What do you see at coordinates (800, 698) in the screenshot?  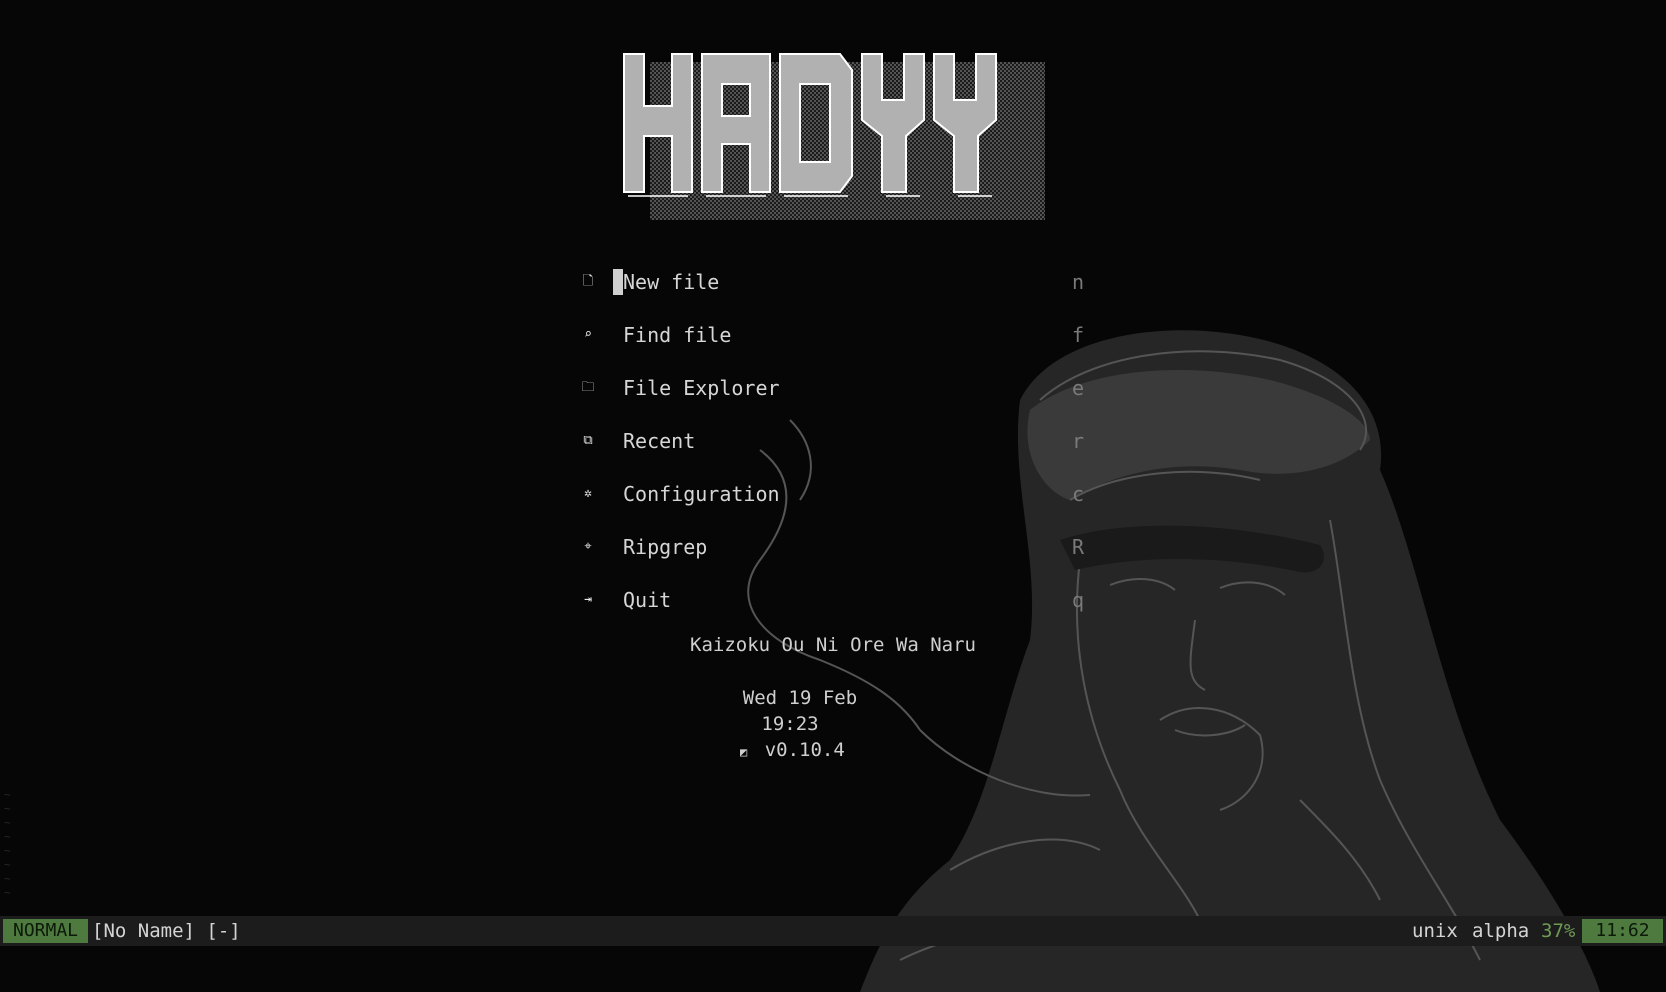 I see `date-text: Wed 19 Feb` at bounding box center [800, 698].